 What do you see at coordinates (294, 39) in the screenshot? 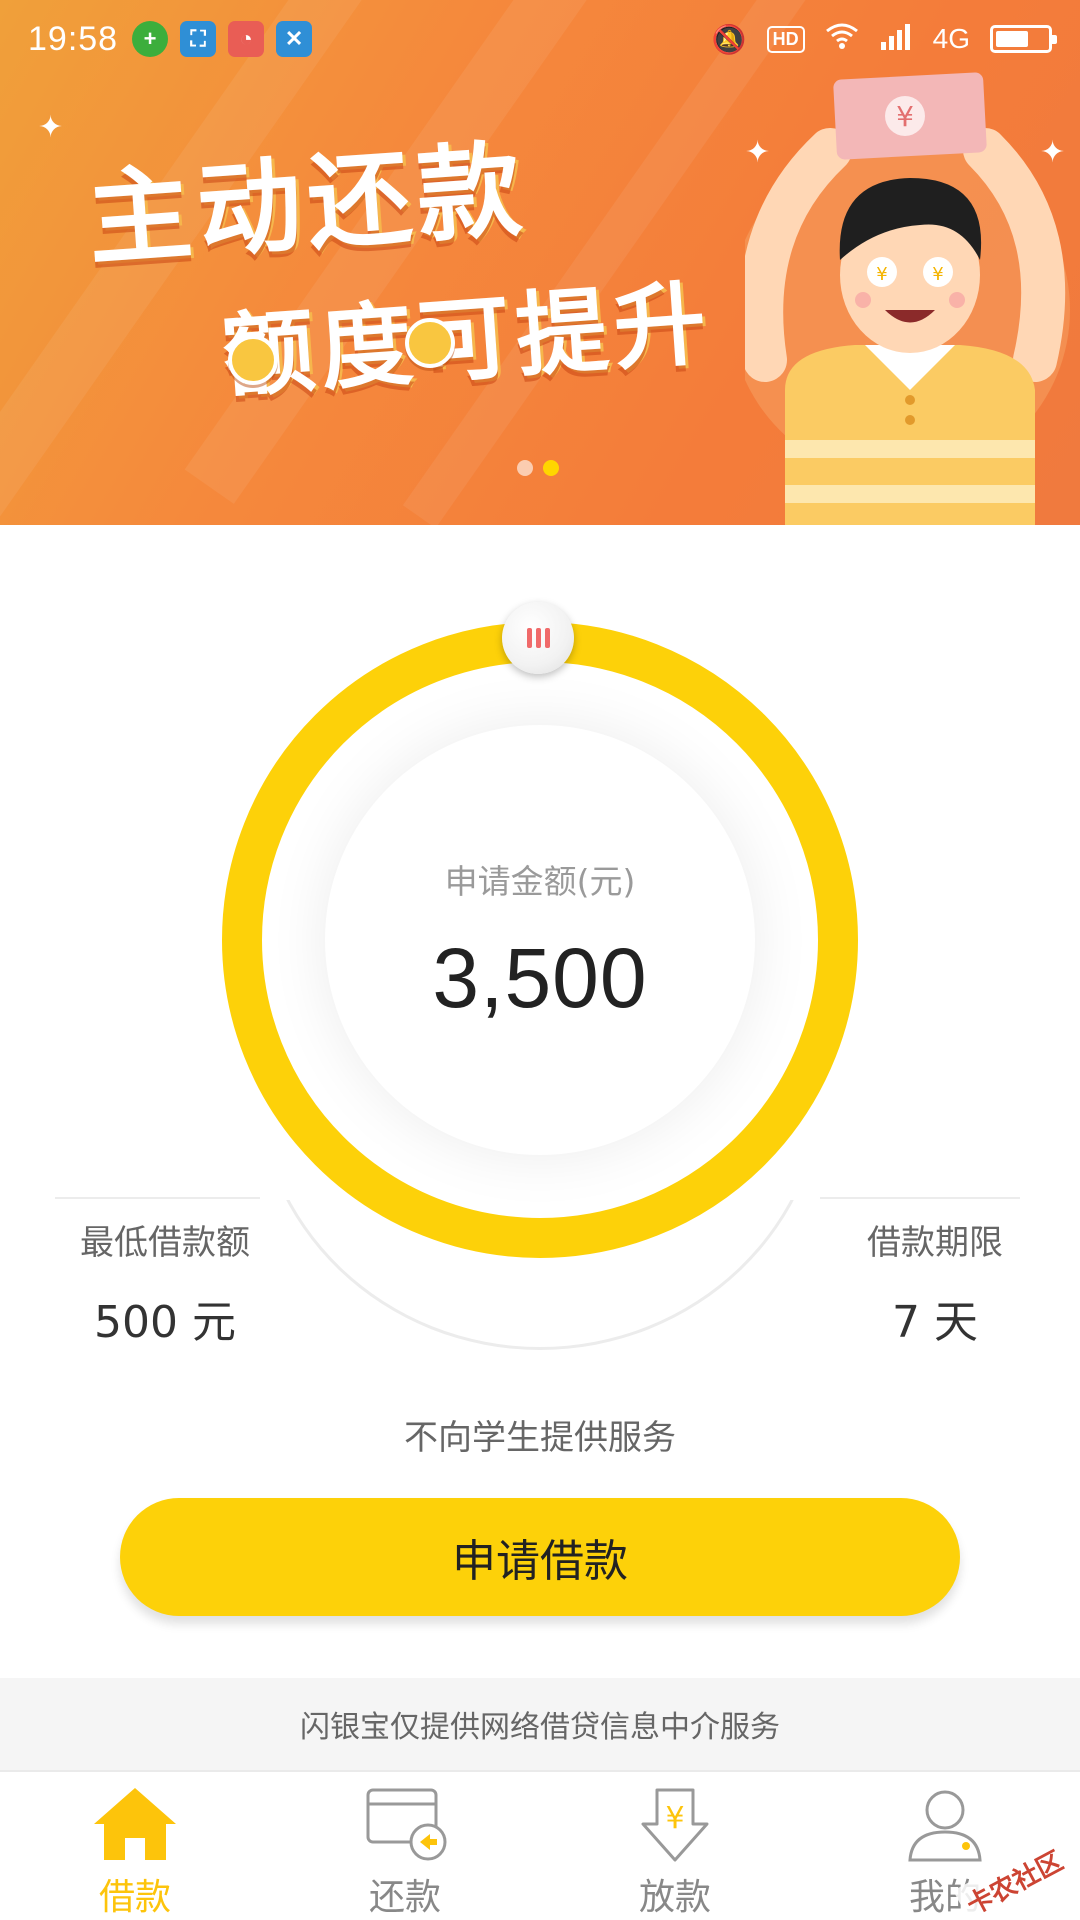
I see `missed-call-icon: ✕` at bounding box center [294, 39].